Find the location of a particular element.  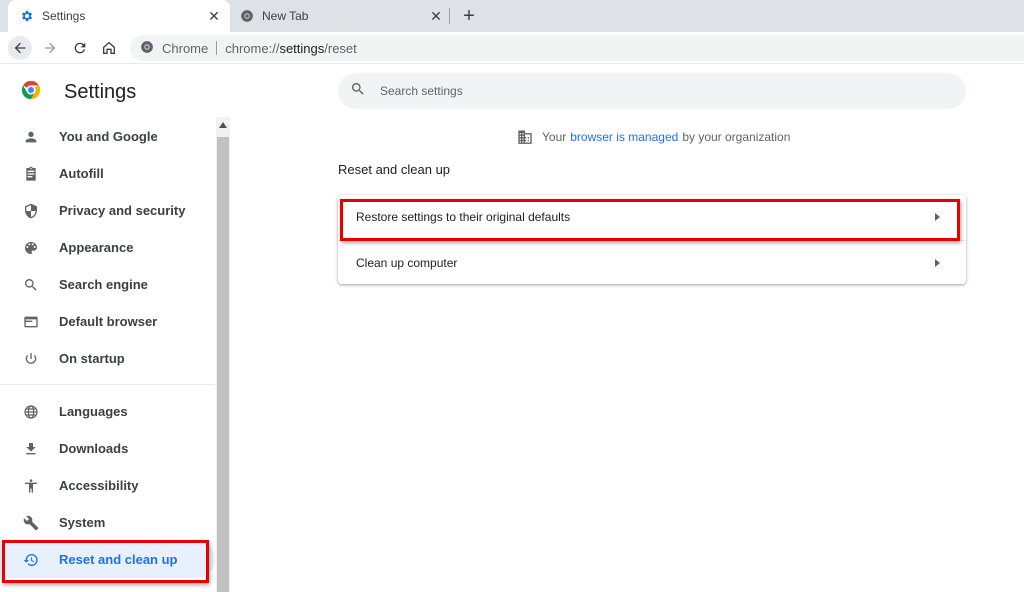

tab-settings: Settings ✕ is located at coordinates (119, 16).